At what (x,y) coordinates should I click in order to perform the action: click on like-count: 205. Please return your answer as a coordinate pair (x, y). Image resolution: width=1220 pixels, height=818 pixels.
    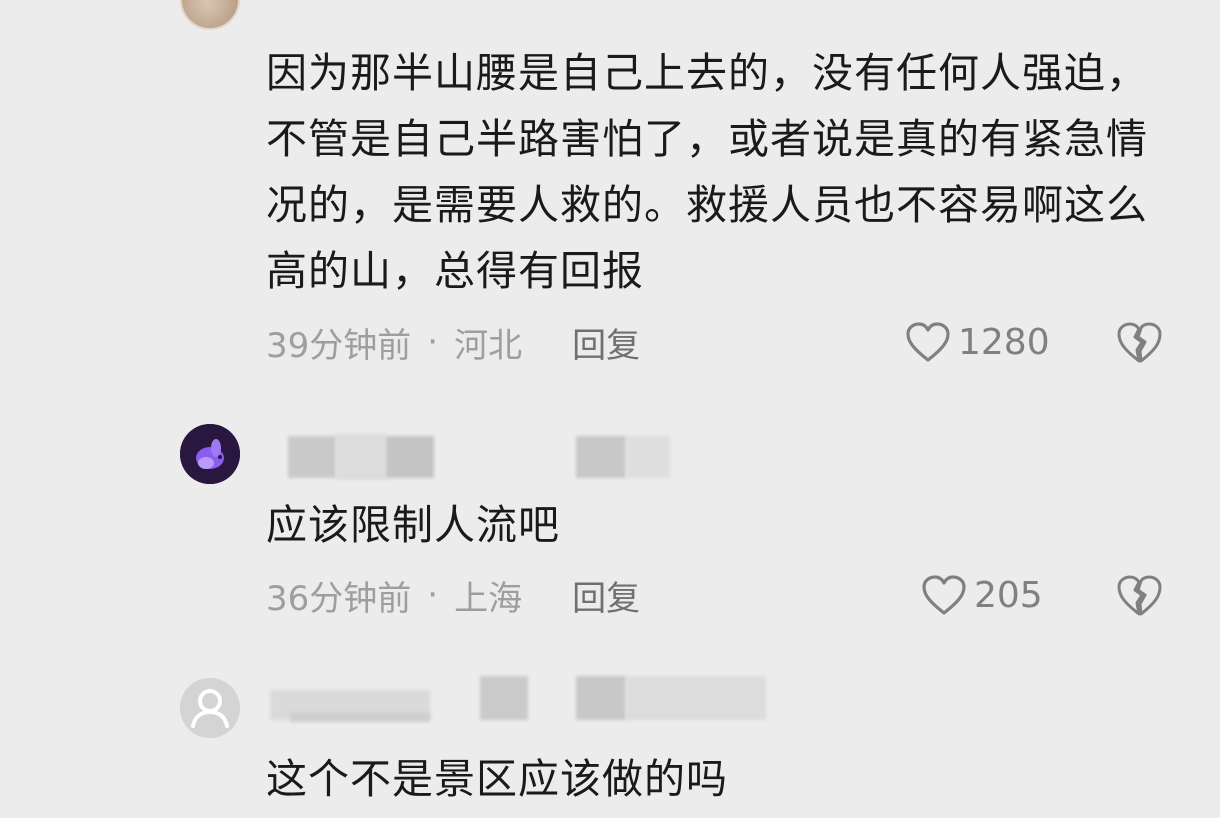
    Looking at the image, I should click on (1008, 595).